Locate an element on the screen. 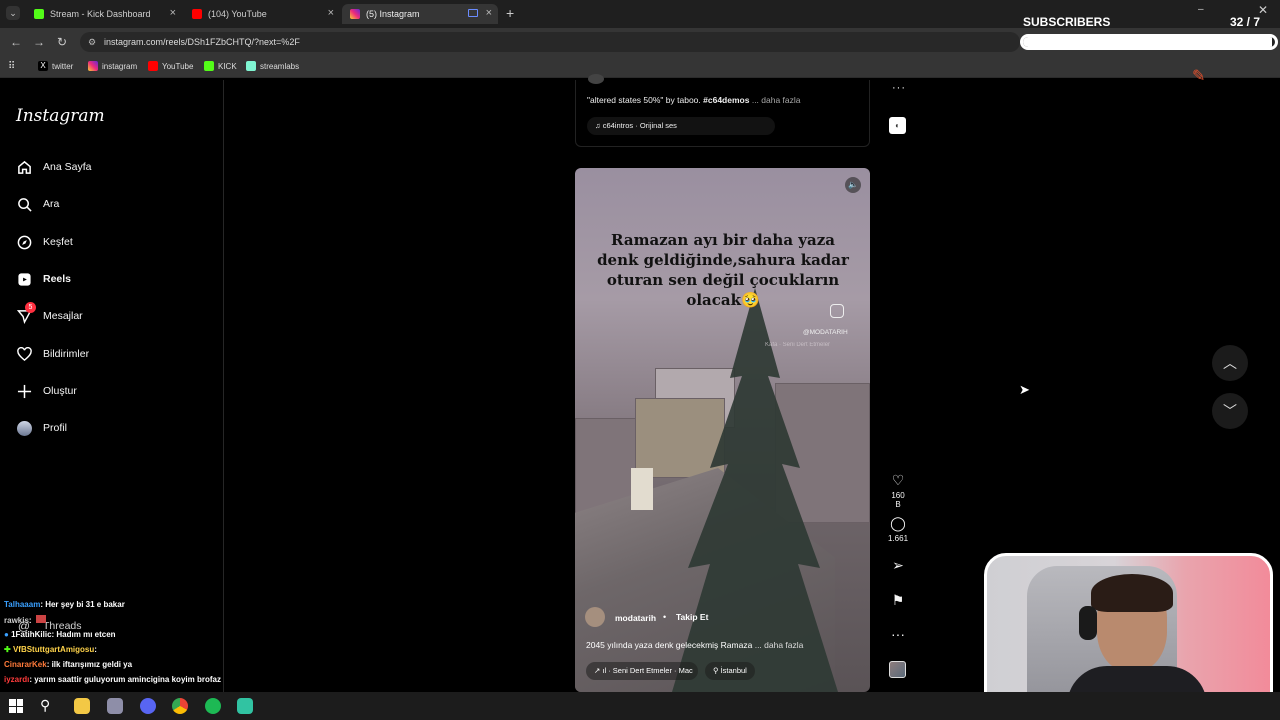 Image resolution: width=1280 pixels, height=720 pixels. share-button: ➢ is located at coordinates (898, 566).